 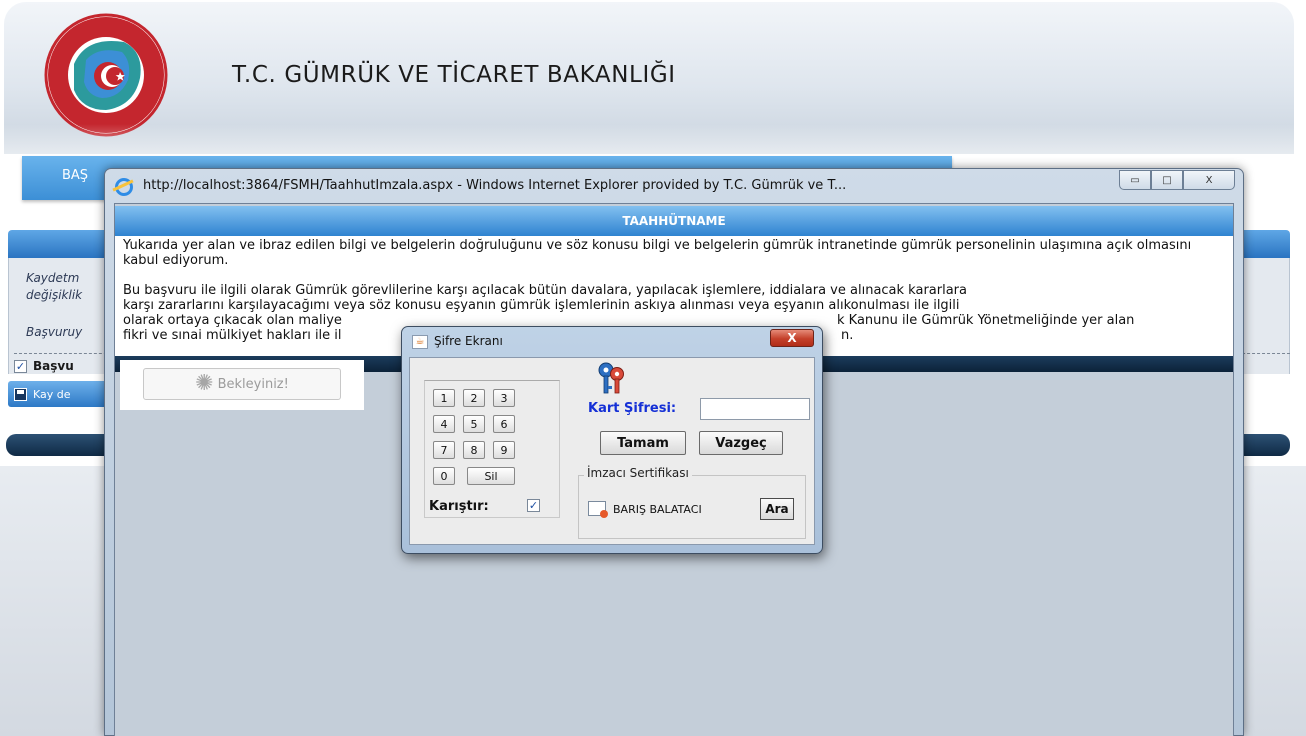 I want to click on basvuru-checkbox-row: ✓ Başvu, so click(x=44, y=366).